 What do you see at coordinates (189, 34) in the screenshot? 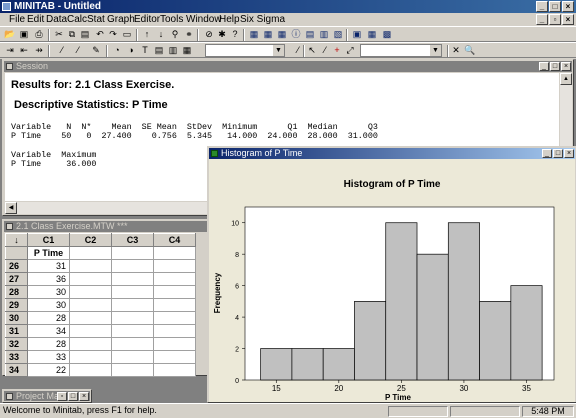
I see `binoculars-icon: ⚭` at bounding box center [189, 34].